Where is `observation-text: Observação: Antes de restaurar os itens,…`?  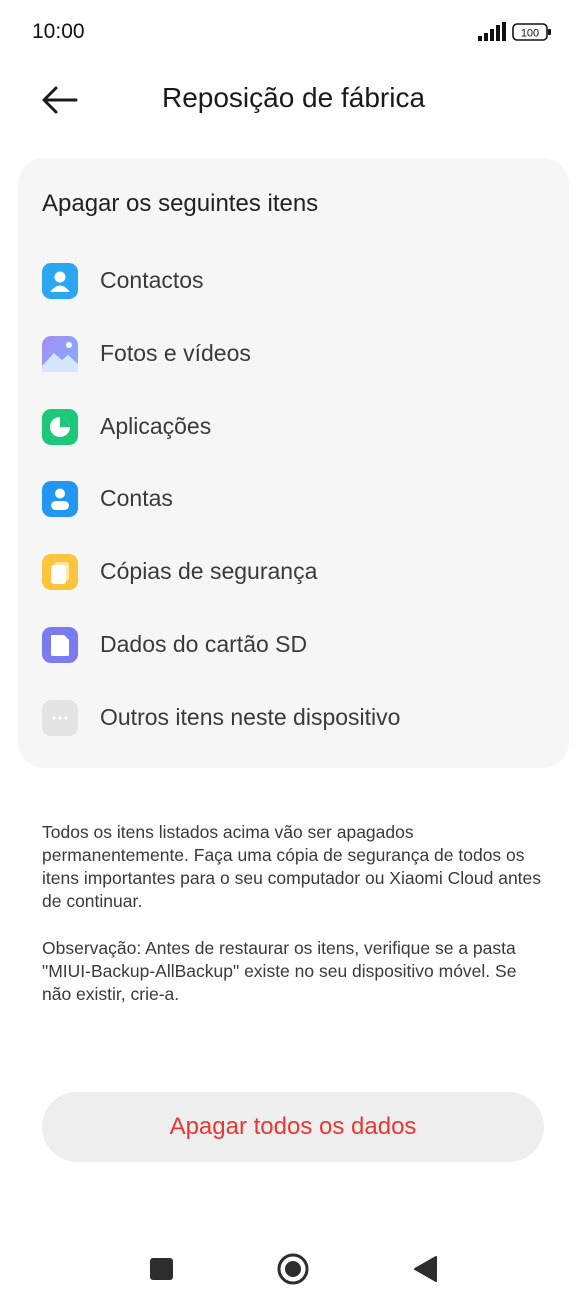
observation-text: Observação: Antes de restaurar os itens,… is located at coordinates (279, 971).